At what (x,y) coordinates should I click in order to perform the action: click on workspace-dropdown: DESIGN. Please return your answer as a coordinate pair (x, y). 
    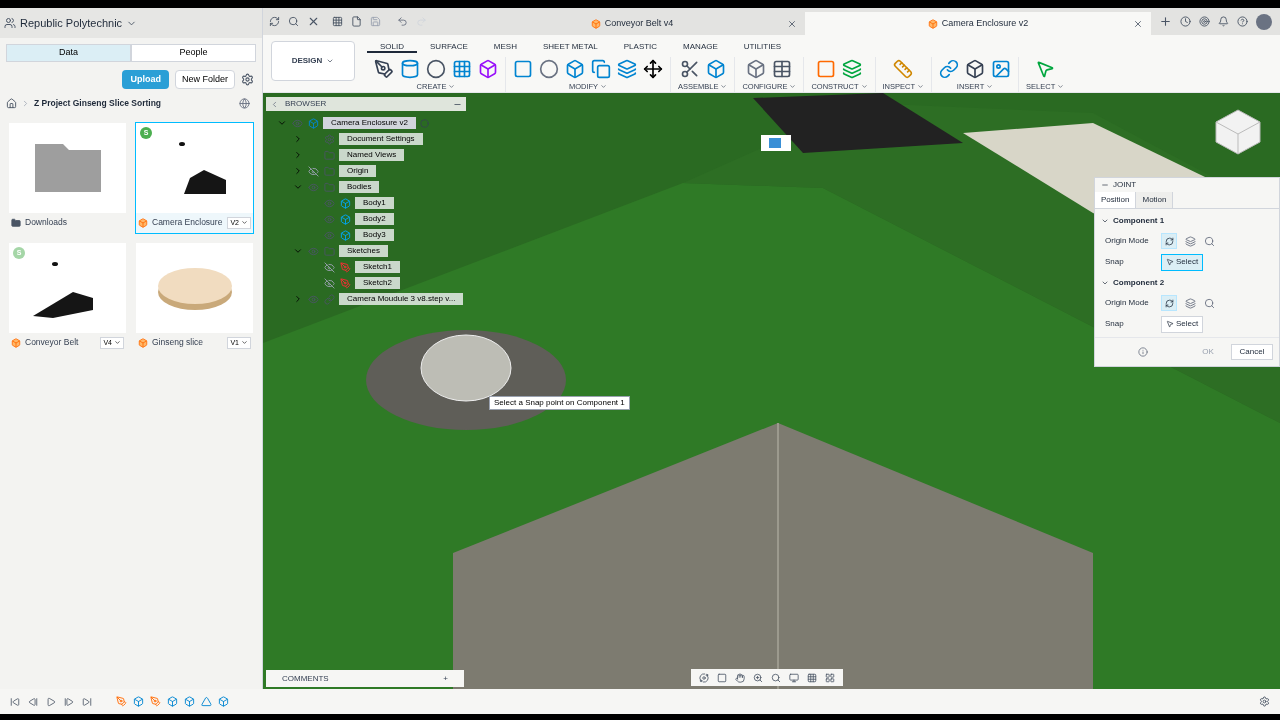
    Looking at the image, I should click on (313, 61).